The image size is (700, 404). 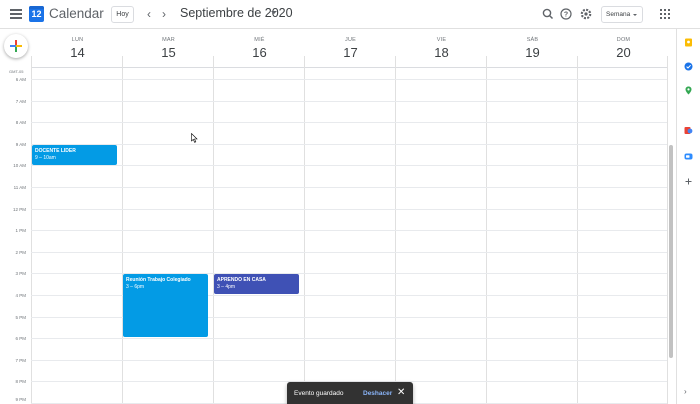 I want to click on event-time: 3 – 4pm, so click(x=226, y=287).